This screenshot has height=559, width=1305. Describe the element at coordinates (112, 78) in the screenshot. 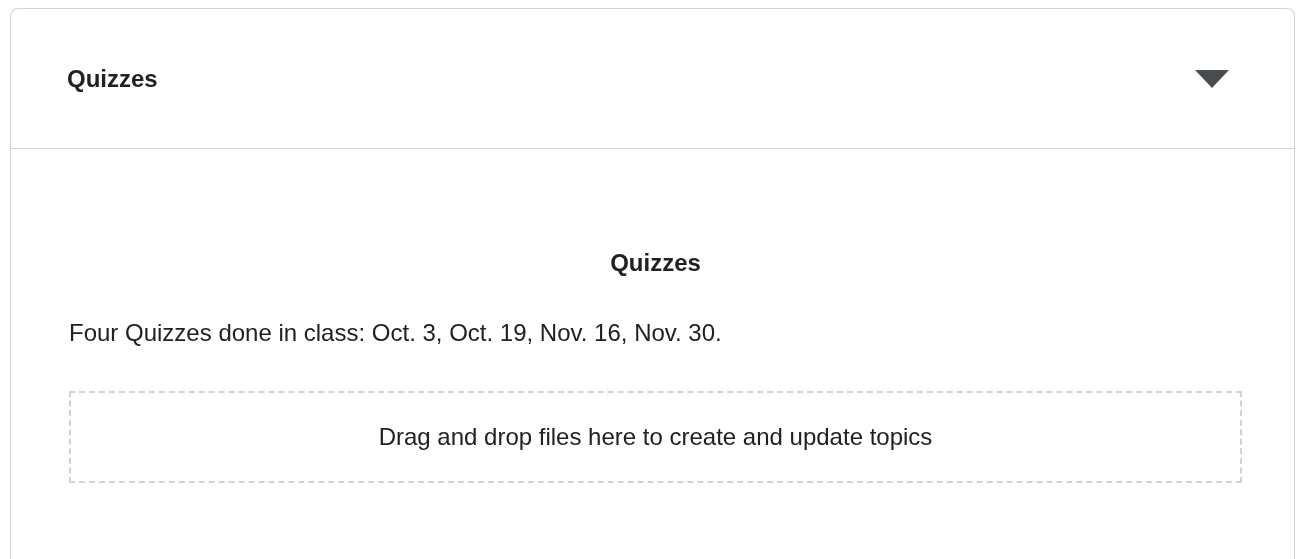

I see `section-title: Quizzes` at that location.